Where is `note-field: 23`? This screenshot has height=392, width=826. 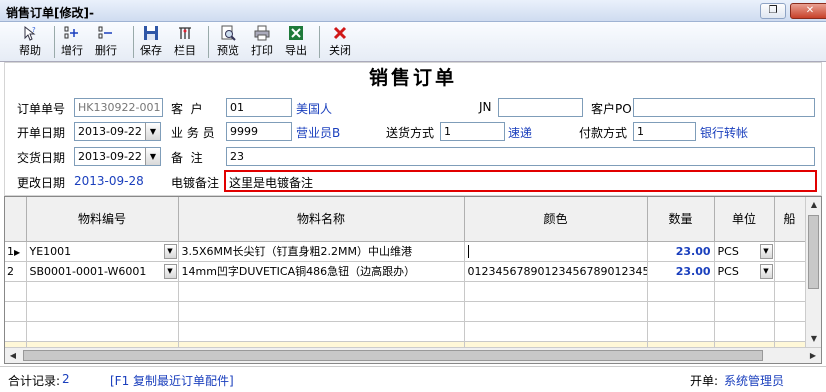
note-field: 23 is located at coordinates (520, 156).